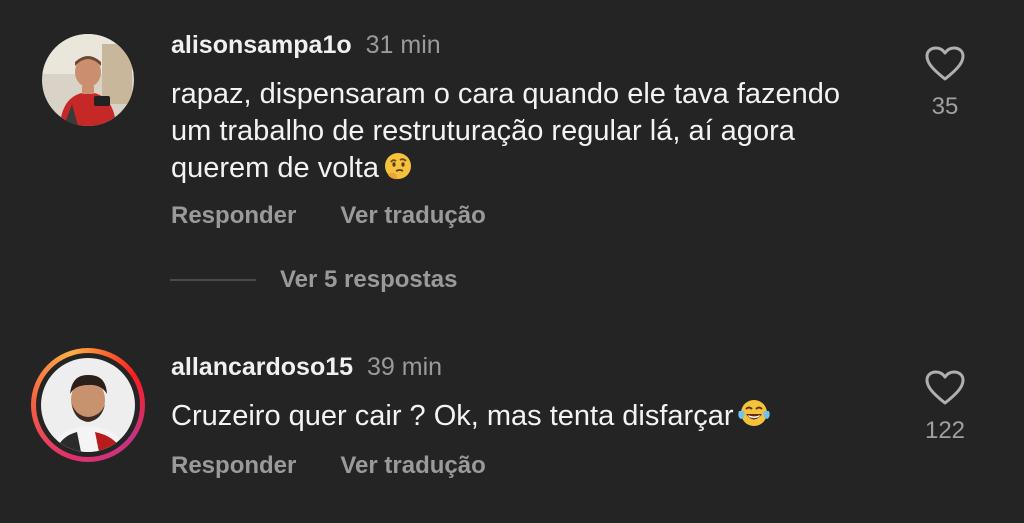 This screenshot has width=1024, height=523. Describe the element at coordinates (405, 367) in the screenshot. I see `timestamp: 39 min` at that location.